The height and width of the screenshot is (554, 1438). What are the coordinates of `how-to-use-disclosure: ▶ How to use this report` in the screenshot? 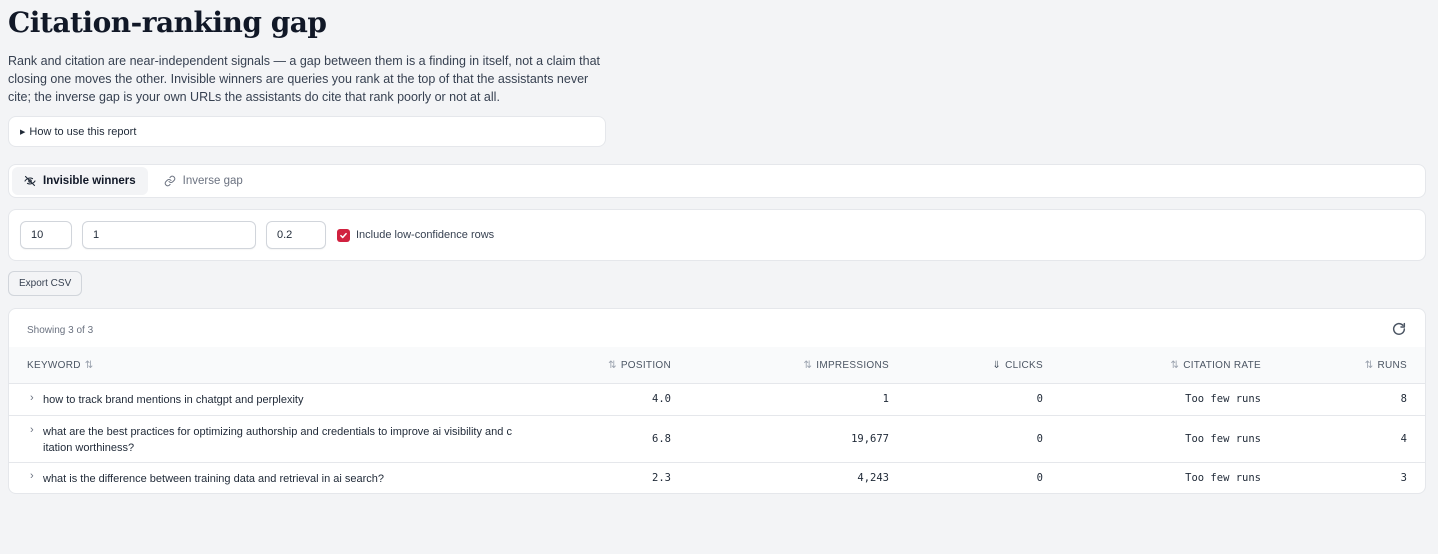 It's located at (307, 131).